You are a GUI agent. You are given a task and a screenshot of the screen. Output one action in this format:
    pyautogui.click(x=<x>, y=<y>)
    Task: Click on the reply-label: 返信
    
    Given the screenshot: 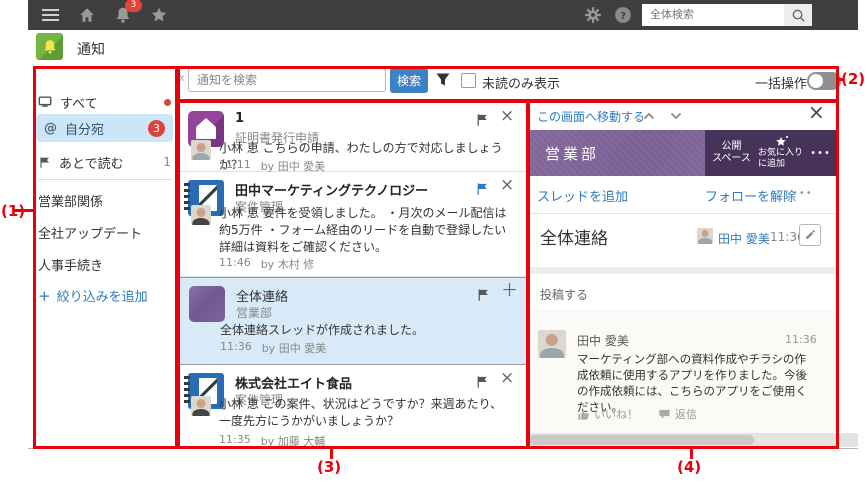 What is the action you would take?
    pyautogui.click(x=686, y=414)
    